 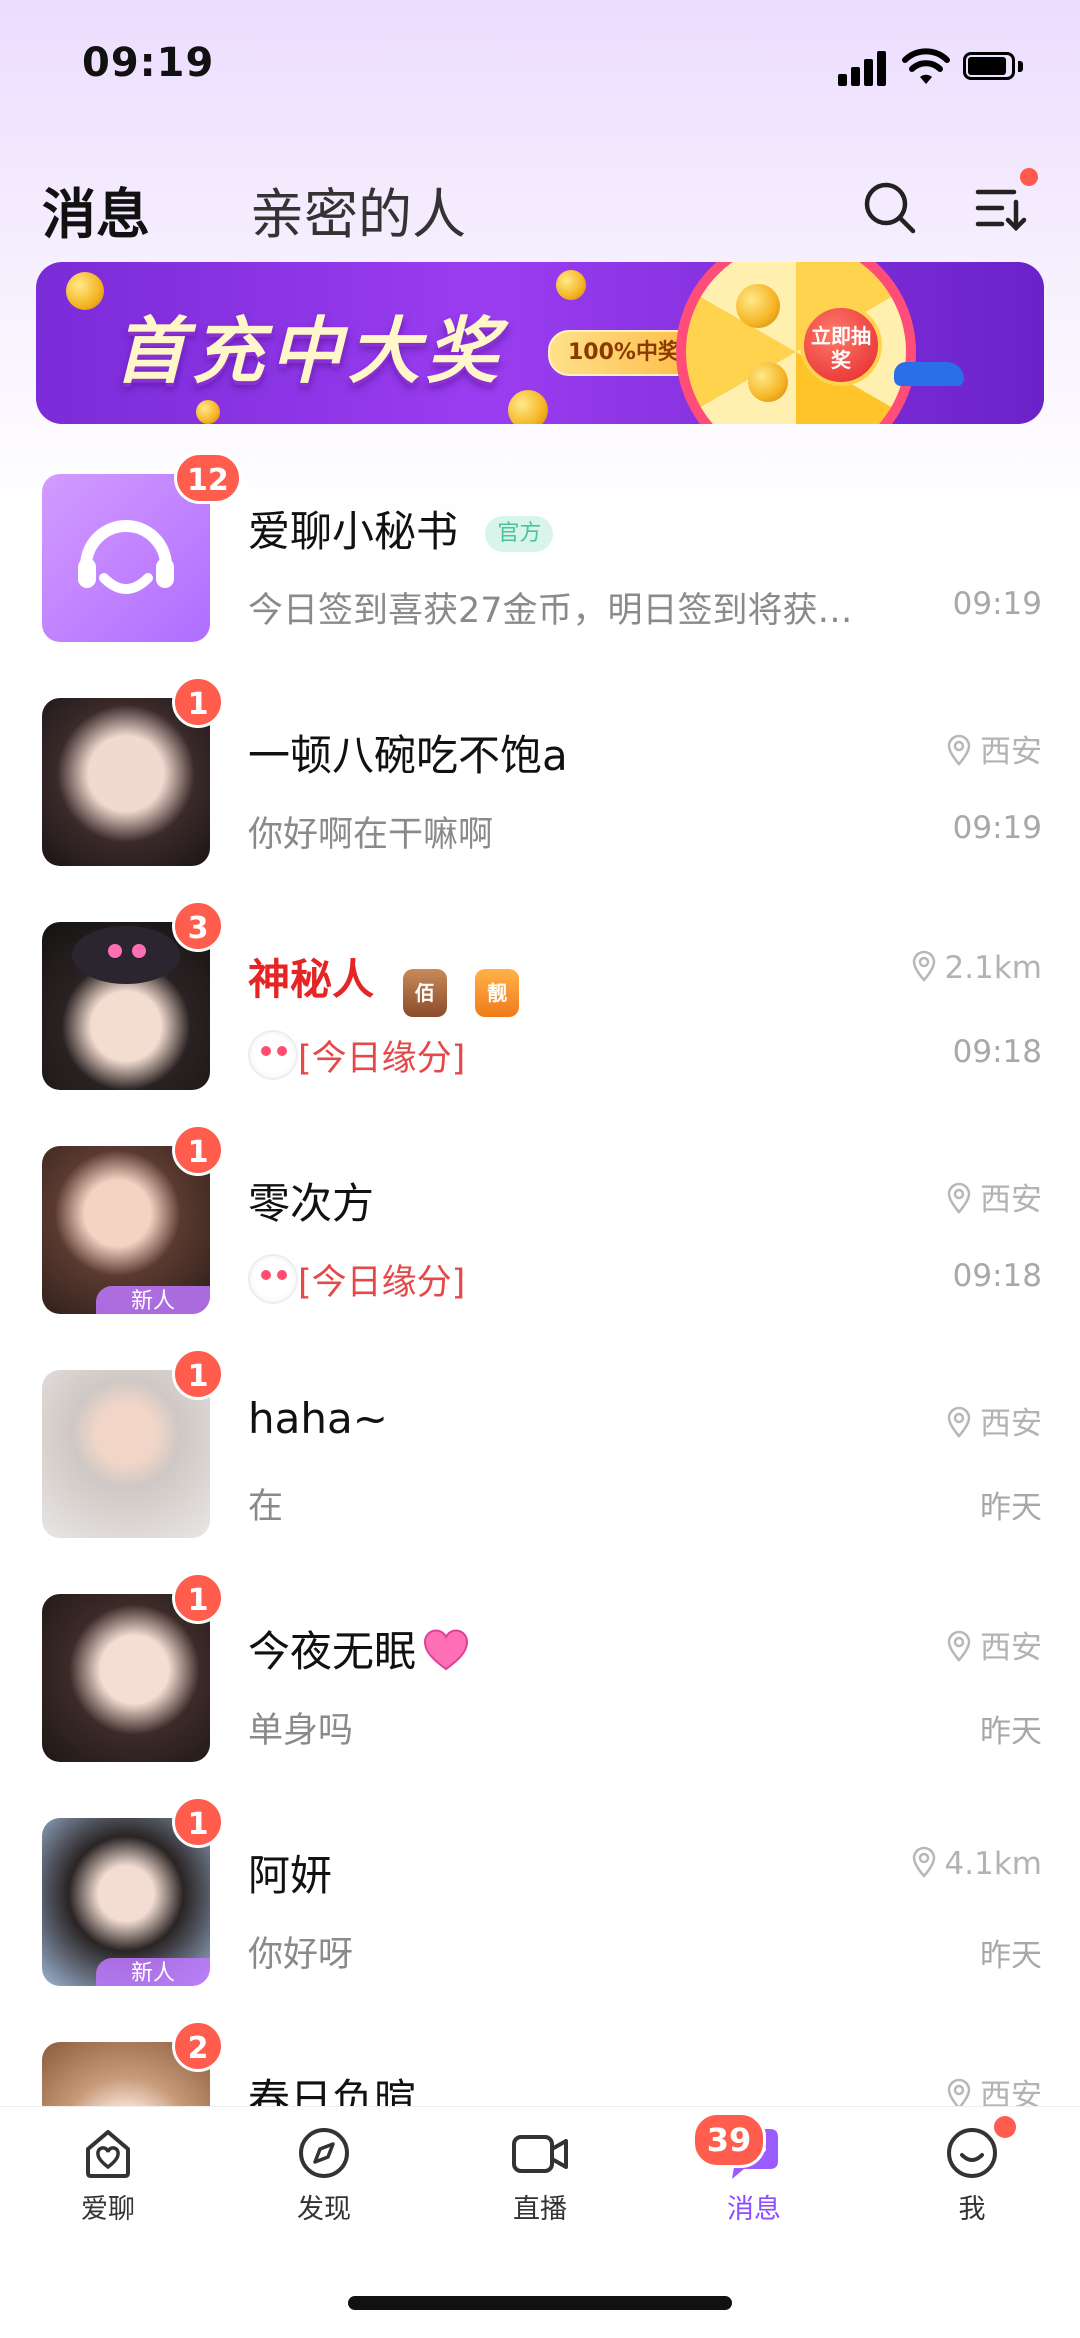 What do you see at coordinates (540, 1672) in the screenshot?
I see `conversation-item: 1 今夜无眠 西安 单身吗 昨天` at bounding box center [540, 1672].